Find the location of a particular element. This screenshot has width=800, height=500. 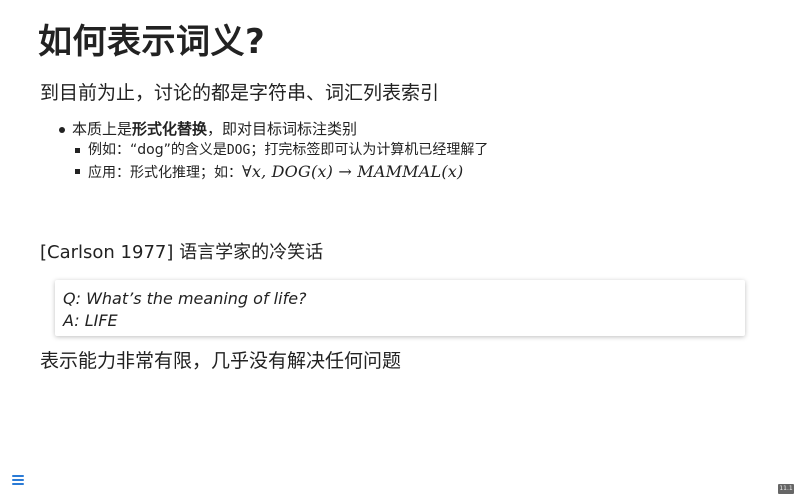

bullet-example: 例如：“dog”的含义是DOG；打完标签即可认为计算机已经理解了 is located at coordinates (390, 150).